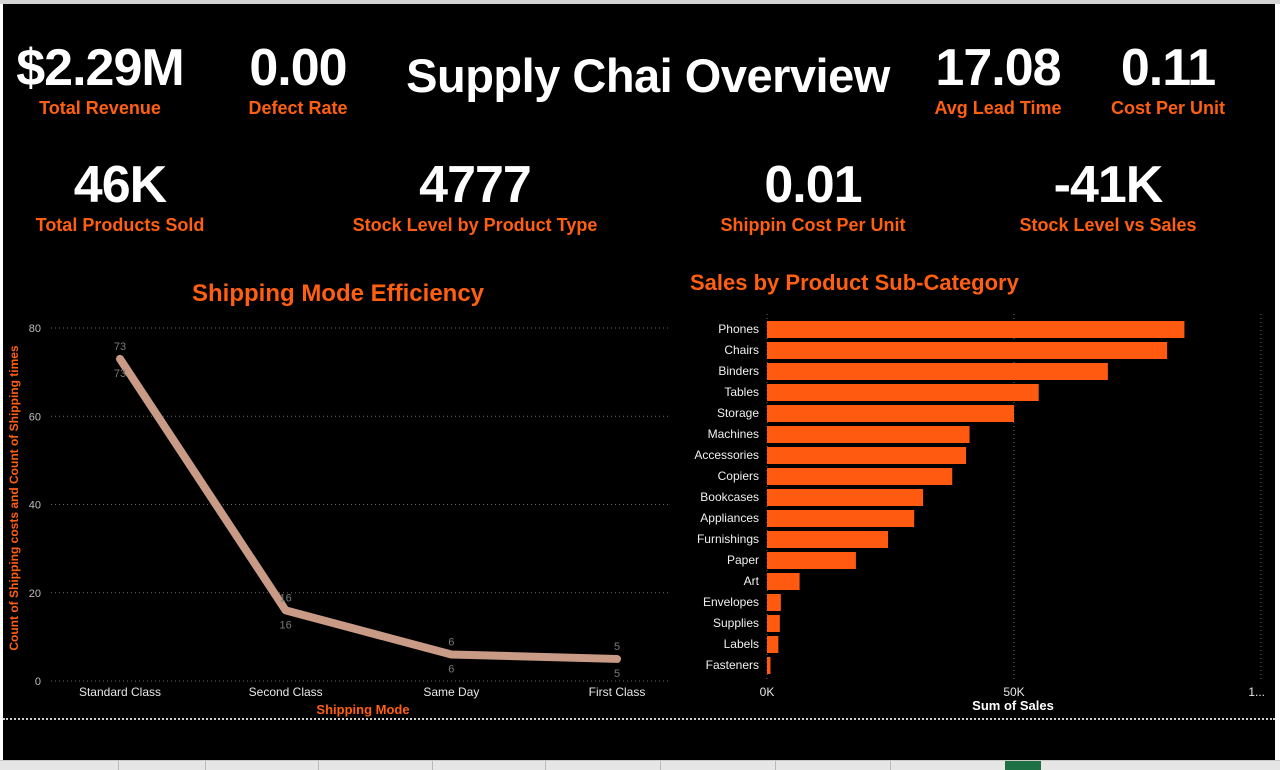 The width and height of the screenshot is (1280, 770). Describe the element at coordinates (998, 108) in the screenshot. I see `kpi-label: Avg Lead Time` at that location.